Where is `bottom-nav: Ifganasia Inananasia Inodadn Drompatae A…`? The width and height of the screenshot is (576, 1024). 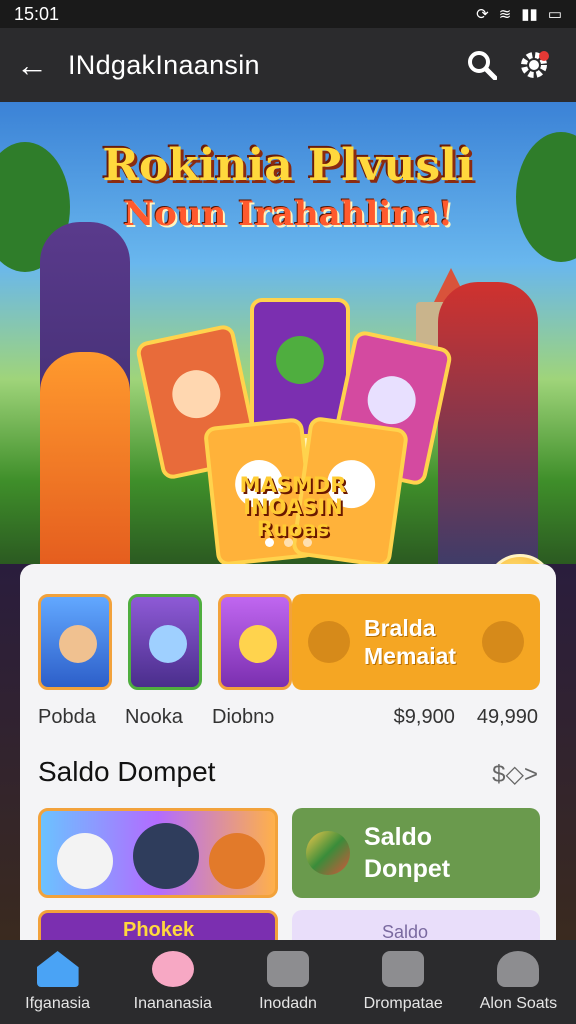
bottom-nav: Ifganasia Inananasia Inodadn Drompatae A… is located at coordinates (288, 982).